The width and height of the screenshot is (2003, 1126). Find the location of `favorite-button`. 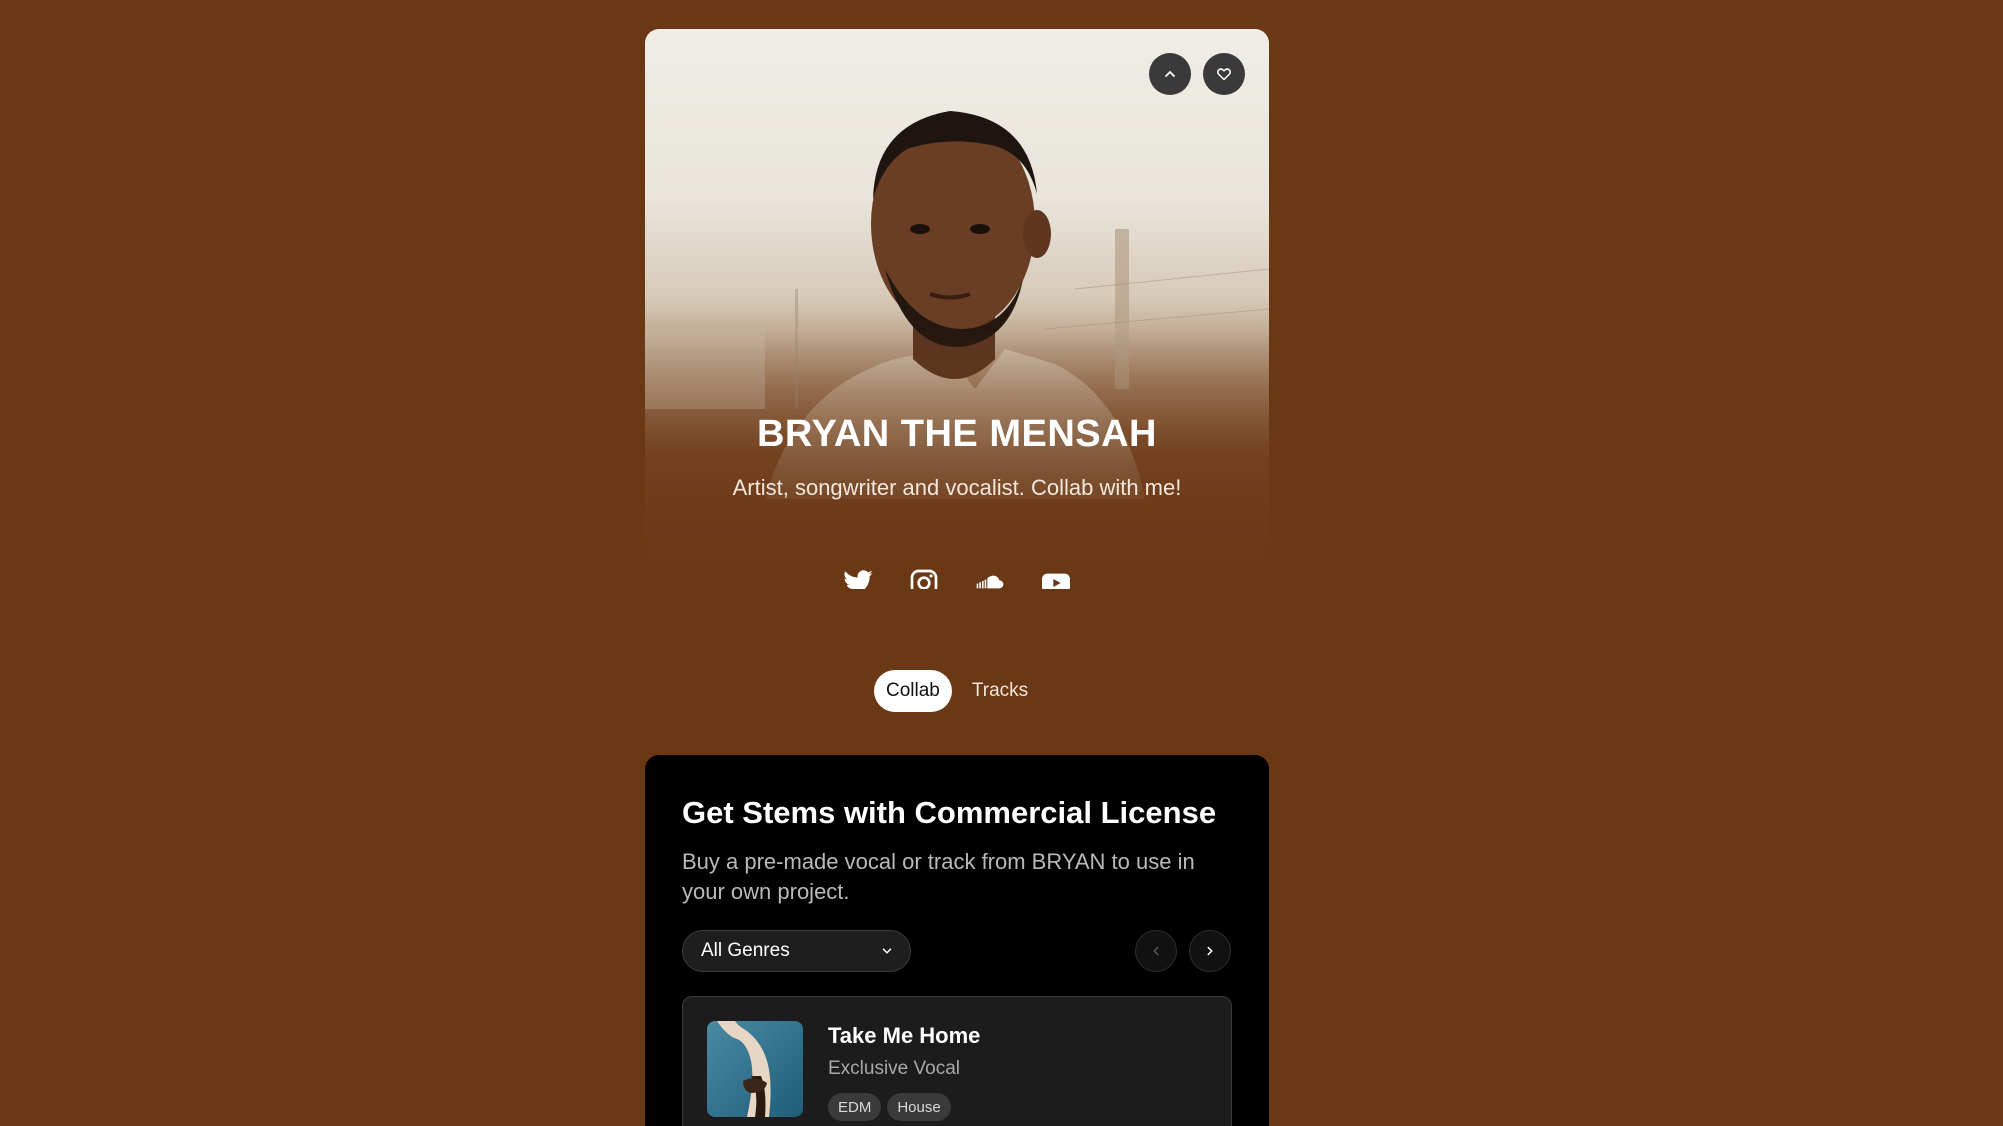

favorite-button is located at coordinates (1224, 74).